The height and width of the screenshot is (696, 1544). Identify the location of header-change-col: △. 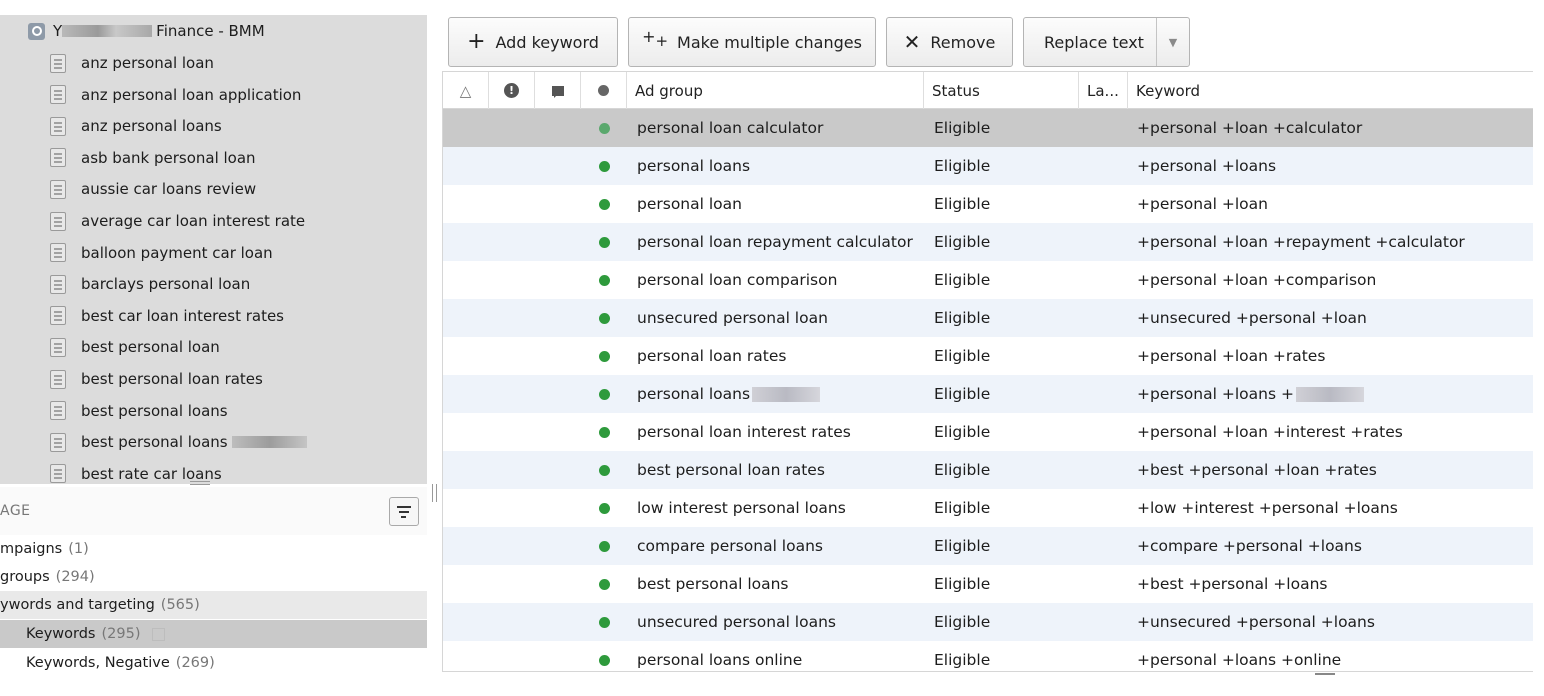
(466, 90).